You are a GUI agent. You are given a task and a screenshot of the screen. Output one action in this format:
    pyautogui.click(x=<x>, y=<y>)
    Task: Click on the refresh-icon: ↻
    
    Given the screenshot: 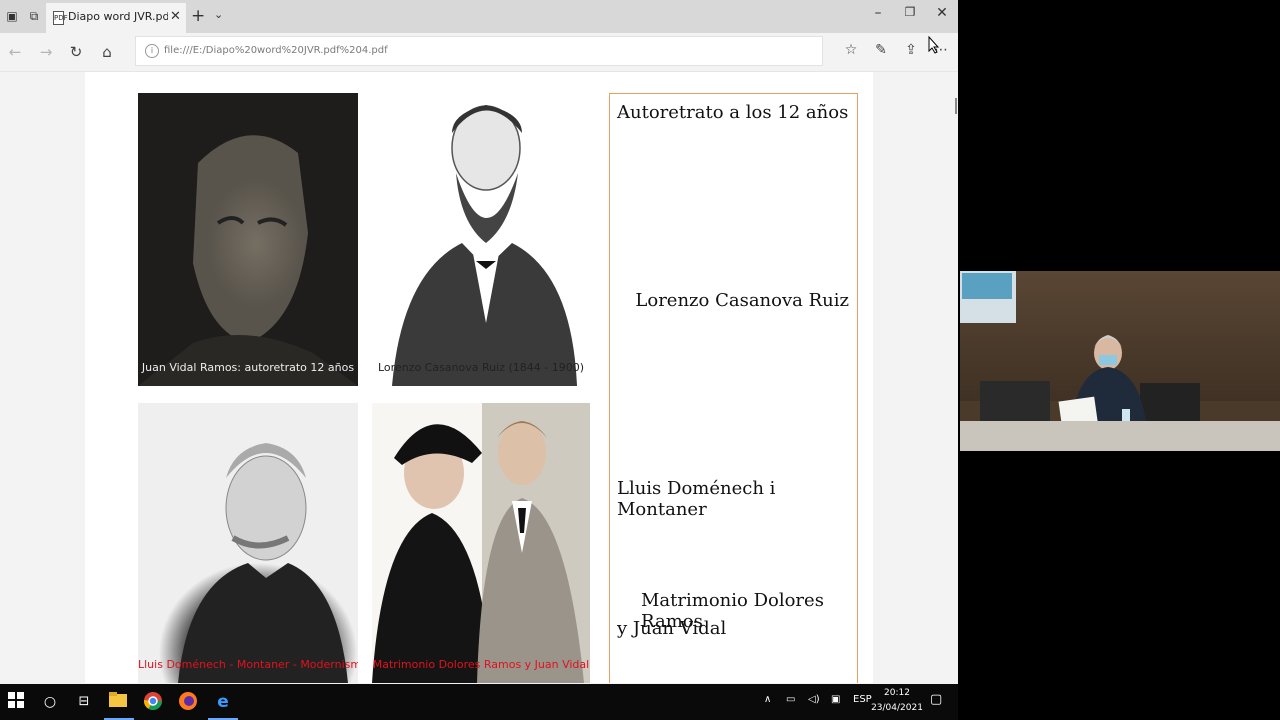 What is the action you would take?
    pyautogui.click(x=76, y=52)
    